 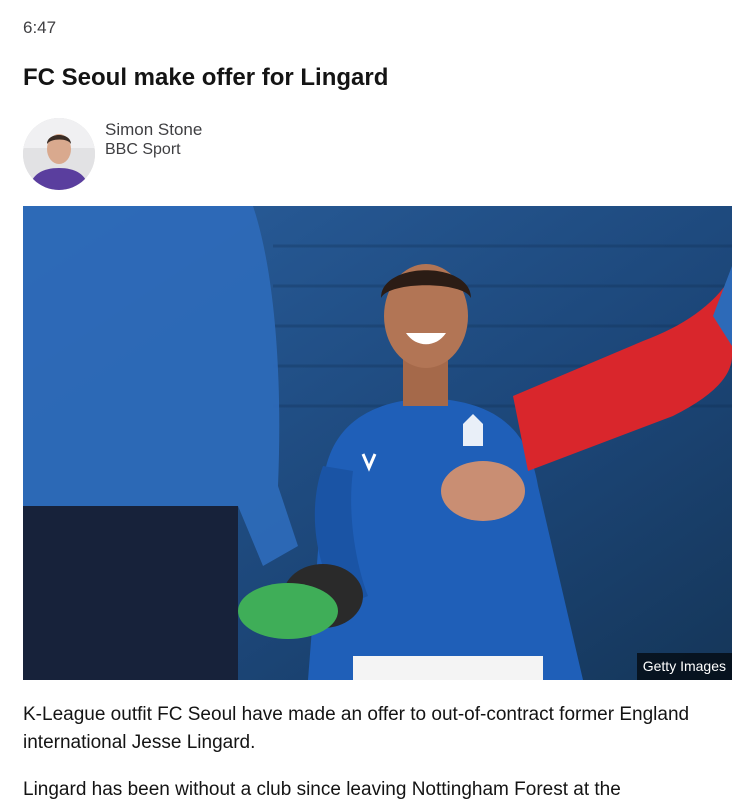 I want to click on author-name: Simon Stone, so click(x=153, y=130).